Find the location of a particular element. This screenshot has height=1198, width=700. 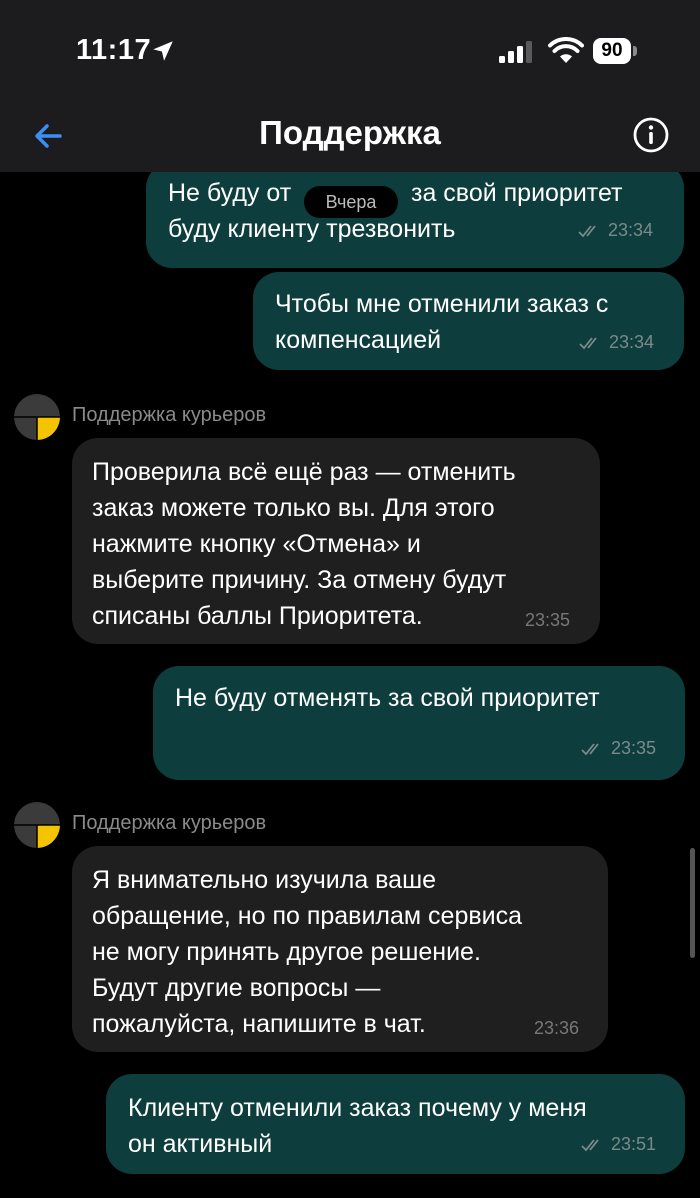

scrollbar-thumb is located at coordinates (692, 903).